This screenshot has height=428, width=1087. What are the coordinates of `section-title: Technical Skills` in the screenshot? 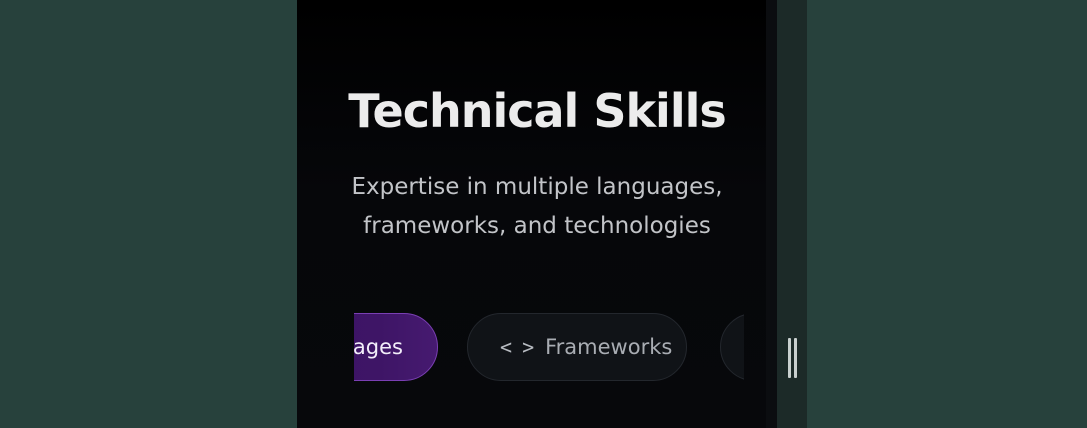 It's located at (537, 111).